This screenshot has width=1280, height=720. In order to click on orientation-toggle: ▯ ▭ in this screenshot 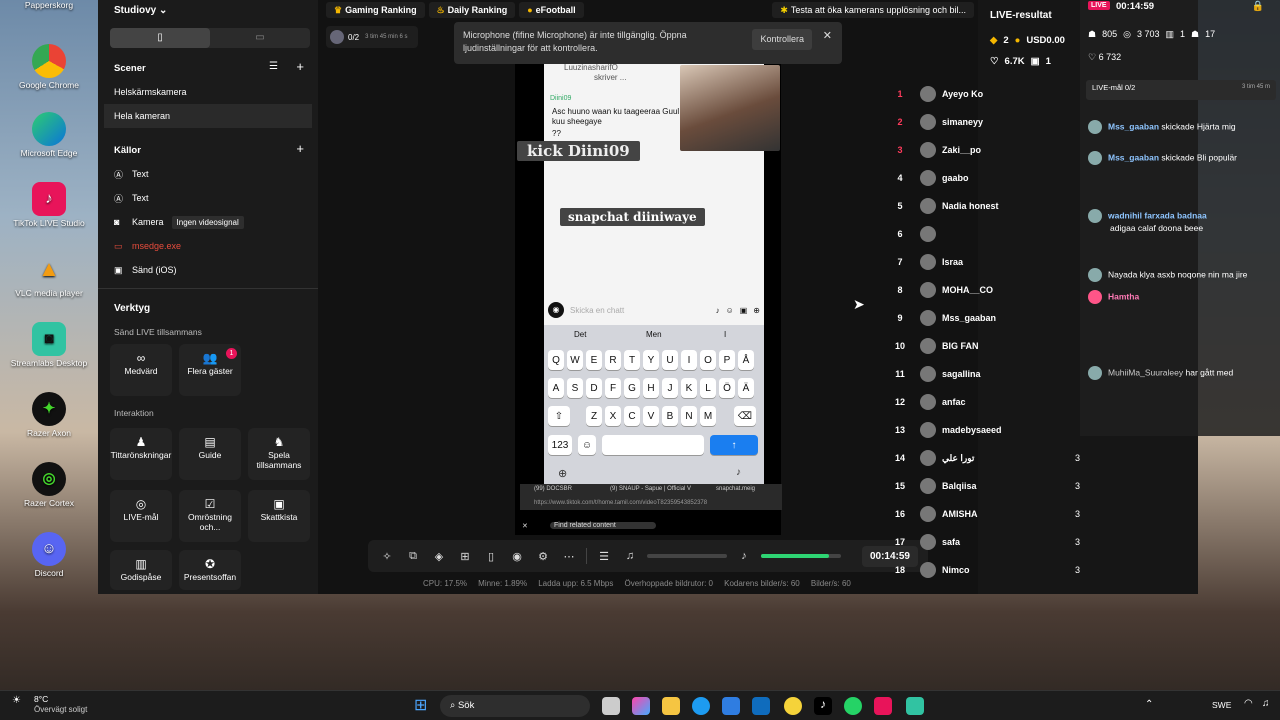, I will do `click(210, 38)`.